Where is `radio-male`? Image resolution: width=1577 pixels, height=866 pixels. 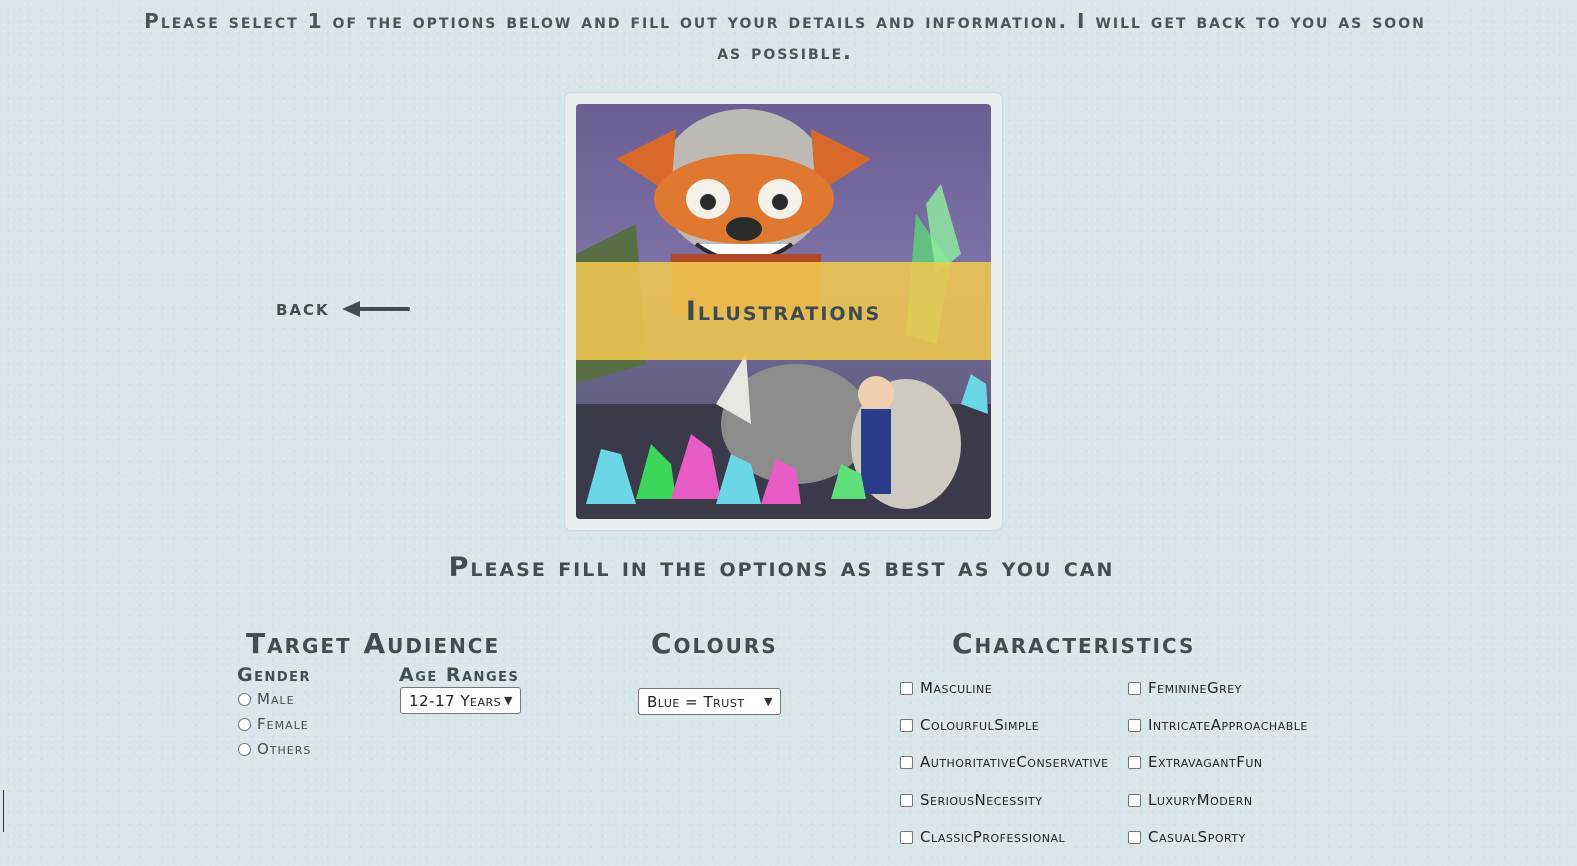
radio-male is located at coordinates (244, 699).